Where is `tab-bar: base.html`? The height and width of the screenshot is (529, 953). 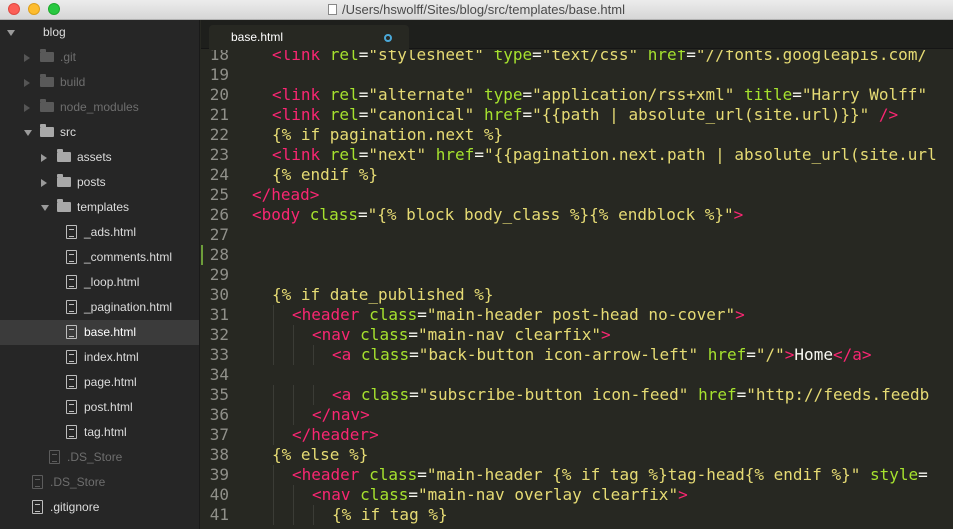
tab-bar: base.html is located at coordinates (577, 34).